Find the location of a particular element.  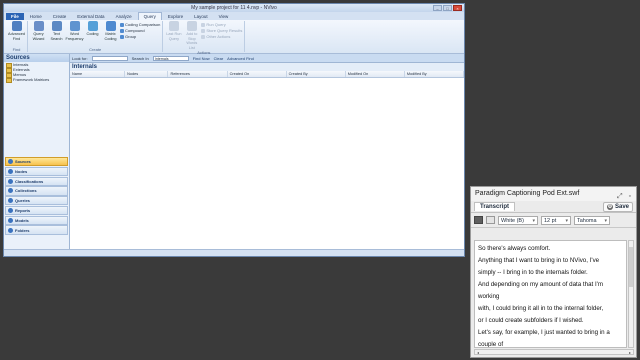

scroll-right-icon: ▸ is located at coordinates (630, 352).